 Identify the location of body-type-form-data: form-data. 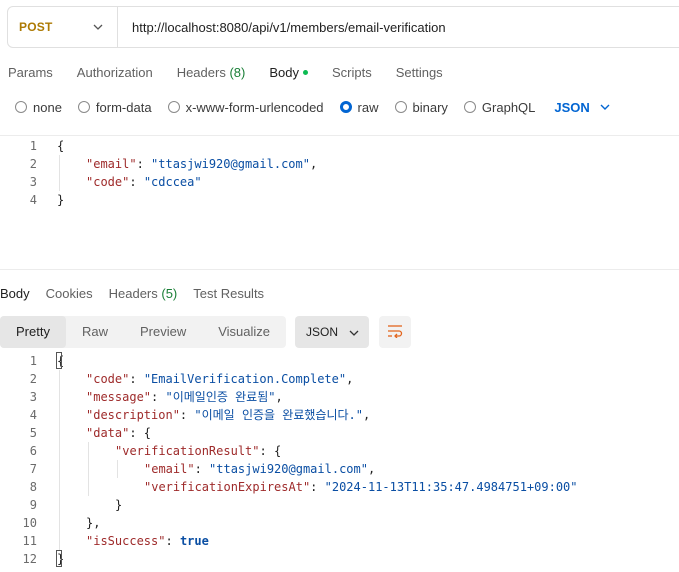
(114, 107).